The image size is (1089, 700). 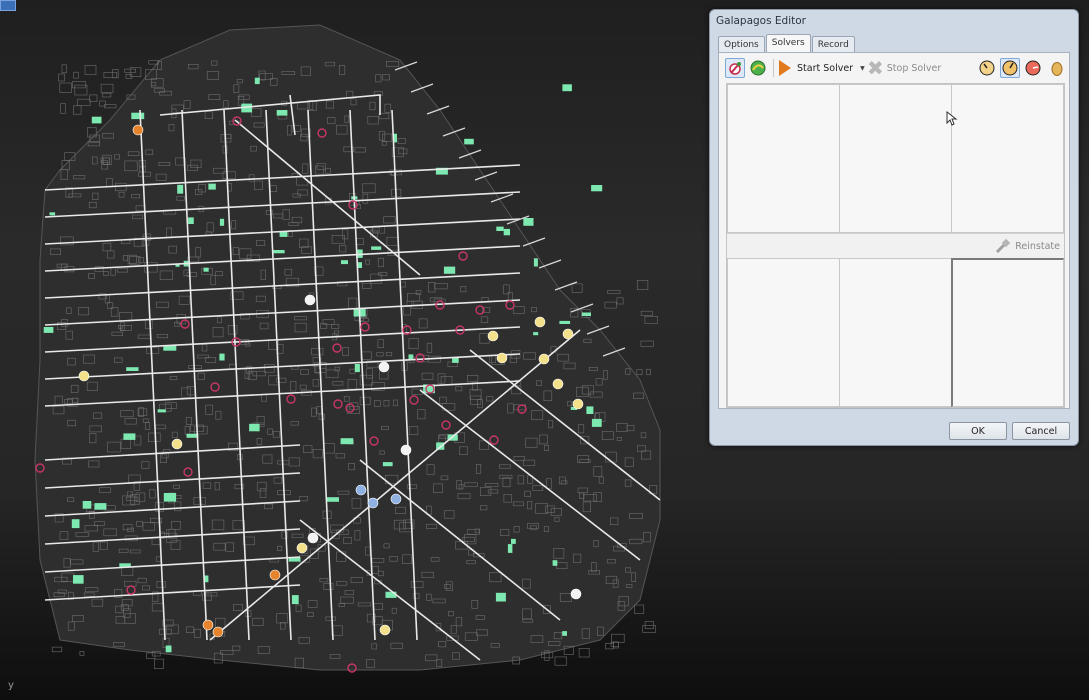 What do you see at coordinates (735, 68) in the screenshot?
I see `evolutionary-solver-button` at bounding box center [735, 68].